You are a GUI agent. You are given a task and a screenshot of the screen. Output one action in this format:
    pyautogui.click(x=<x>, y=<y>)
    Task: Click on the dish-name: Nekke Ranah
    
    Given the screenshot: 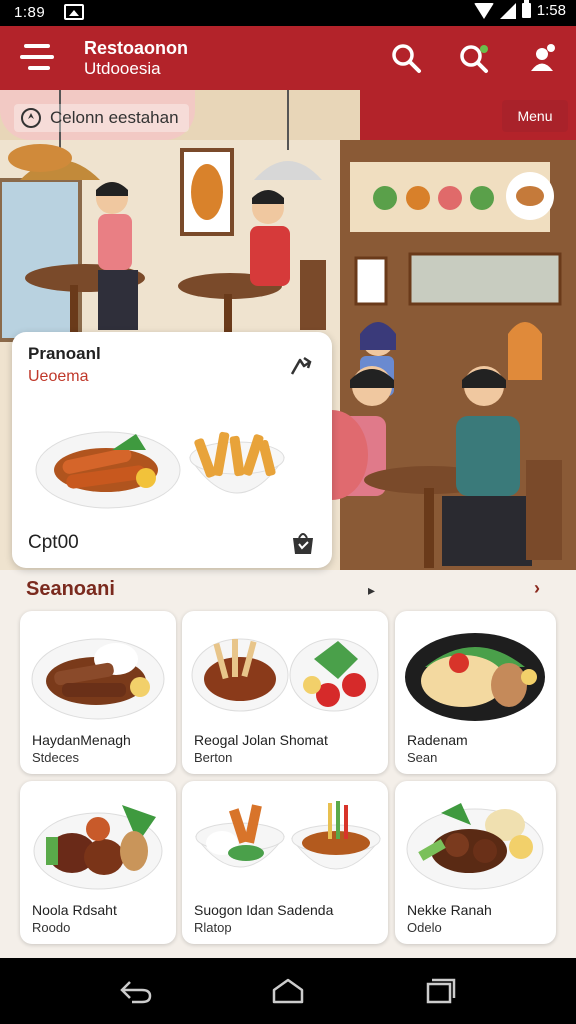 What is the action you would take?
    pyautogui.click(x=449, y=910)
    